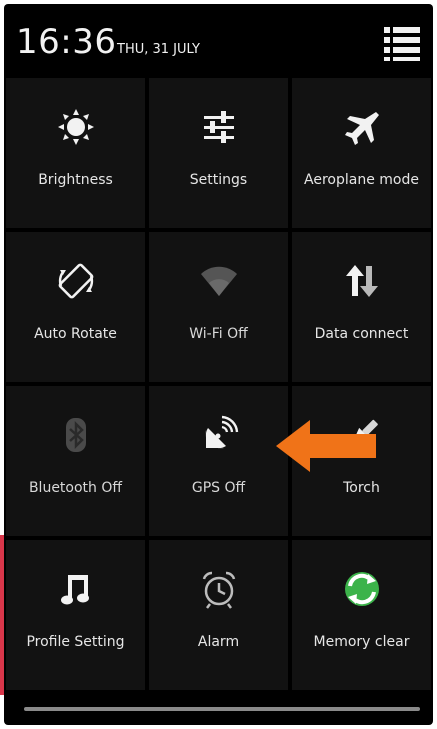 This screenshot has width=437, height=729. What do you see at coordinates (362, 127) in the screenshot?
I see `airplane-icon` at bounding box center [362, 127].